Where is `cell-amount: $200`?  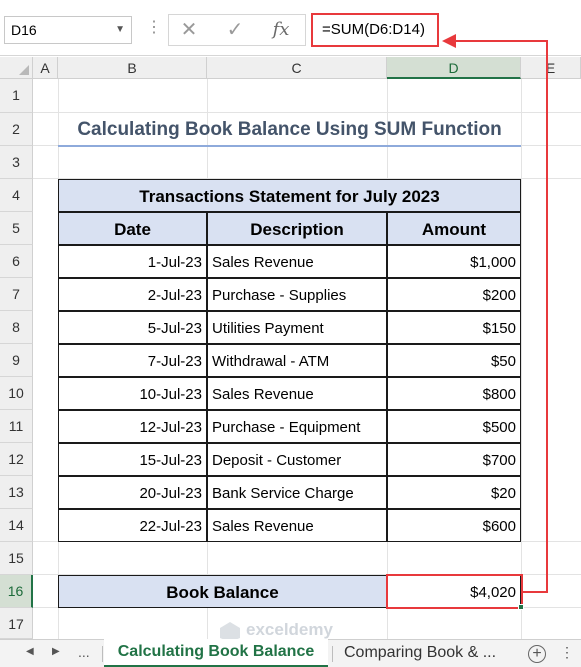 cell-amount: $200 is located at coordinates (454, 294).